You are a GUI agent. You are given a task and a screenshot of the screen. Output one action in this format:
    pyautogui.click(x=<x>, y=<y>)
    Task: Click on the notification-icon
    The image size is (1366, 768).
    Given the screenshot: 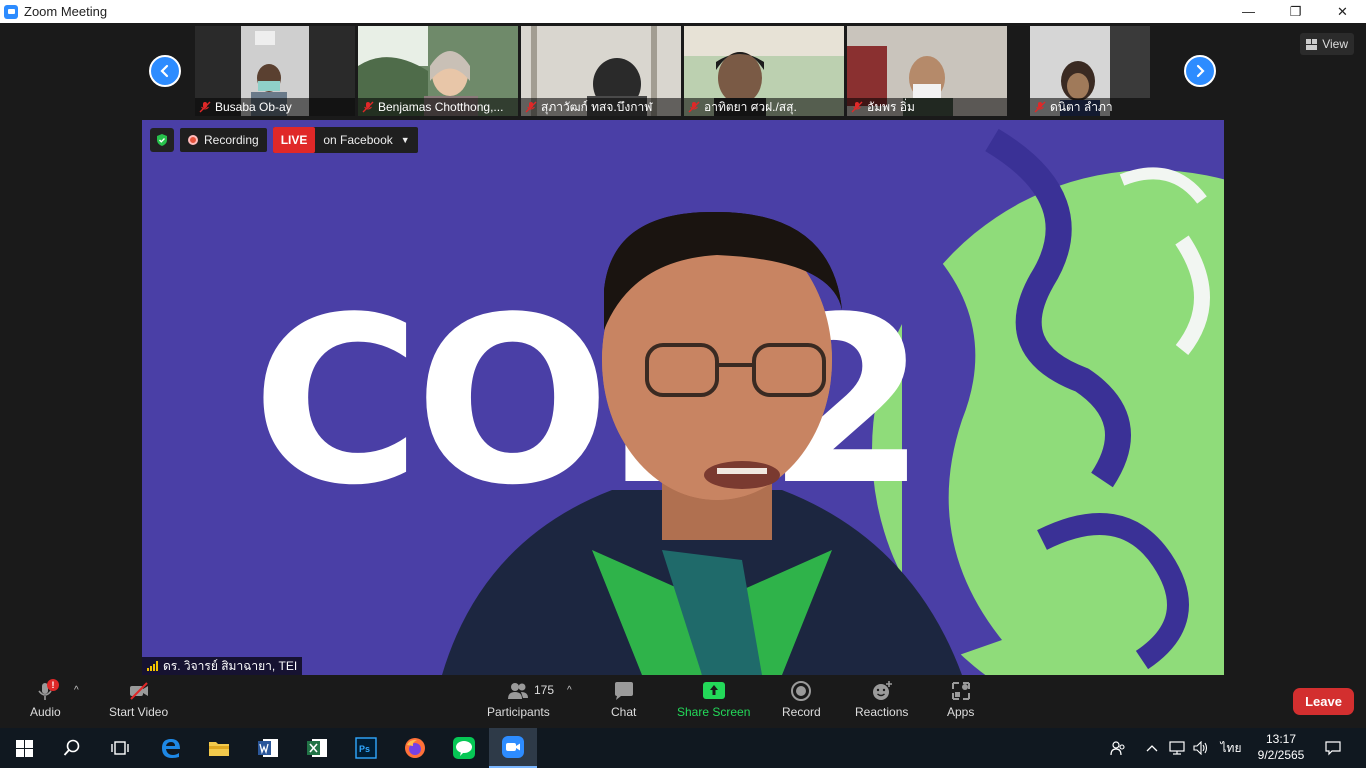 What is the action you would take?
    pyautogui.click(x=1333, y=748)
    